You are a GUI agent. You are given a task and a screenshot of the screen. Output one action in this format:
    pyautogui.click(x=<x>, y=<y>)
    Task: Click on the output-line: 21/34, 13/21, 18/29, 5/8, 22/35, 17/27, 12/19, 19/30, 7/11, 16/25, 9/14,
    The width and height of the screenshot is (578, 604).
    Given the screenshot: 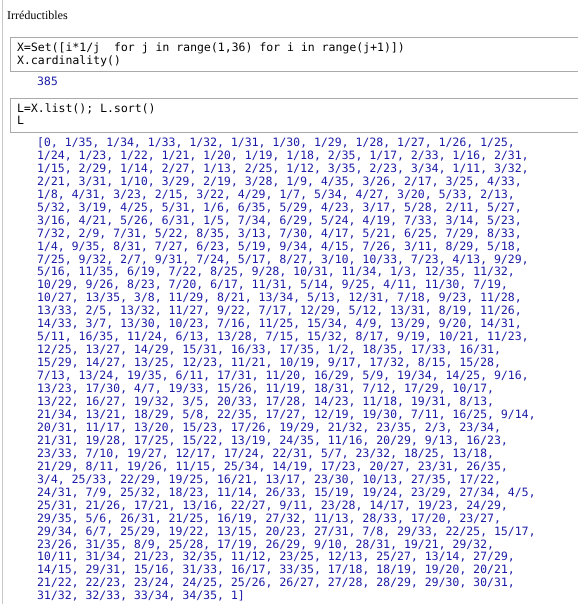 What is the action you would take?
    pyautogui.click(x=286, y=414)
    